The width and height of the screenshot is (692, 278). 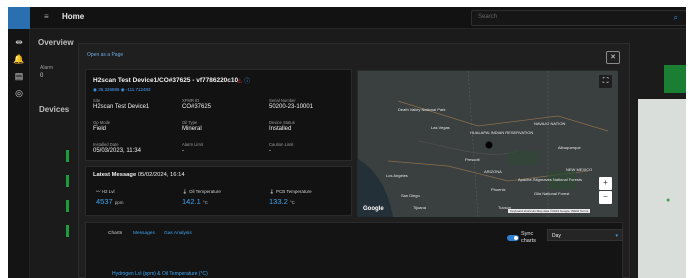 I want to click on map-label: Albuquerque, so click(x=569, y=147).